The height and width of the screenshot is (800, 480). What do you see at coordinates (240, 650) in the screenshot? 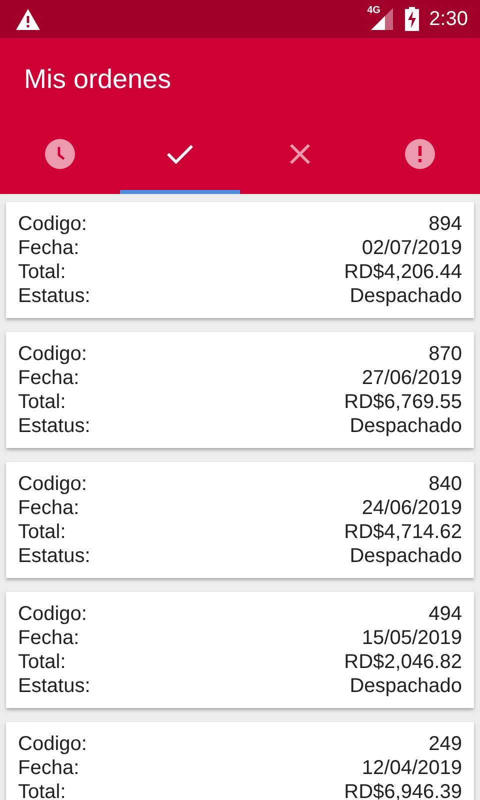
I see `order-card: Codigo: 494 Fecha: 15/05/2019 Total: RD$2,046.82 Estatus: Despachado` at bounding box center [240, 650].